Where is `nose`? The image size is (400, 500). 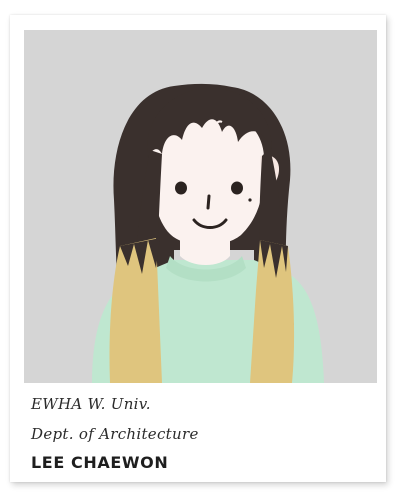 nose is located at coordinates (208, 202).